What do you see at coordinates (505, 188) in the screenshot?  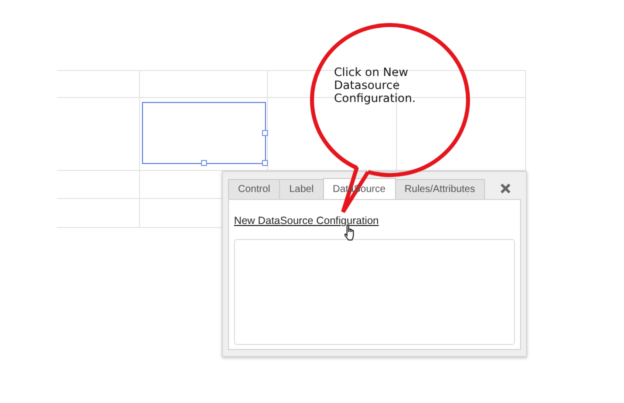 I see `close-icon` at bounding box center [505, 188].